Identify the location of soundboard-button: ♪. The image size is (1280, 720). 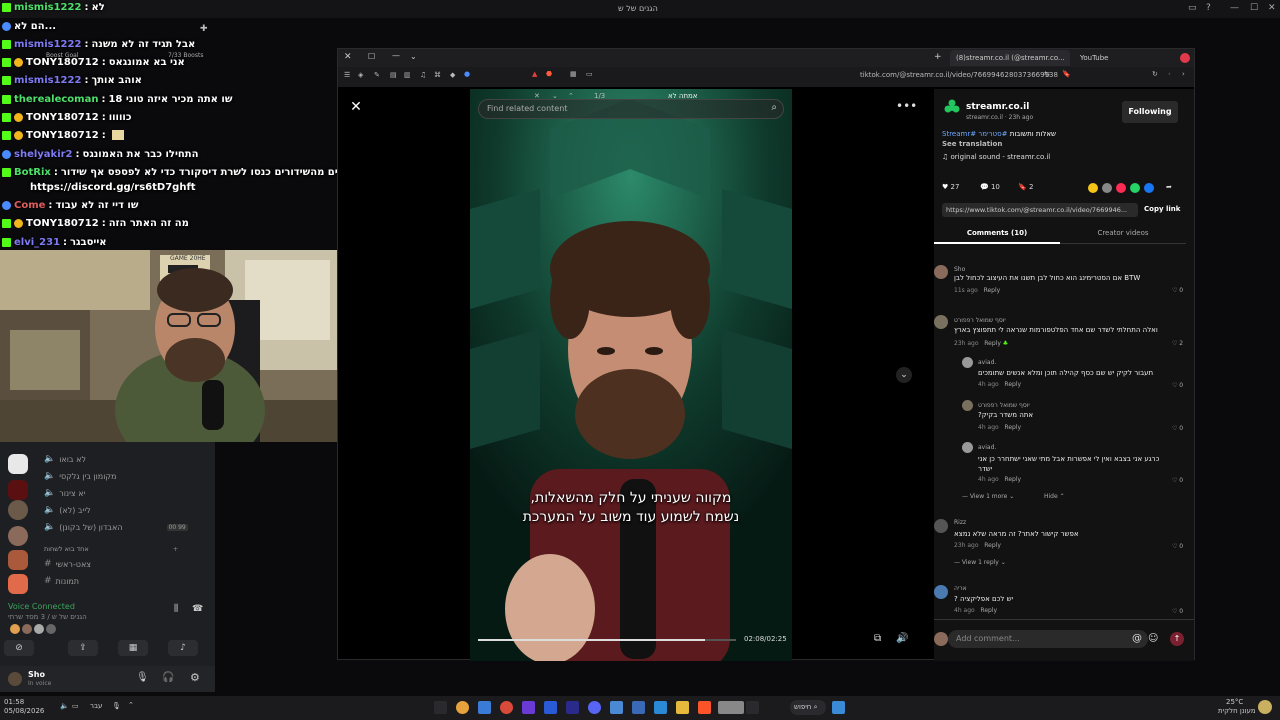
(183, 648).